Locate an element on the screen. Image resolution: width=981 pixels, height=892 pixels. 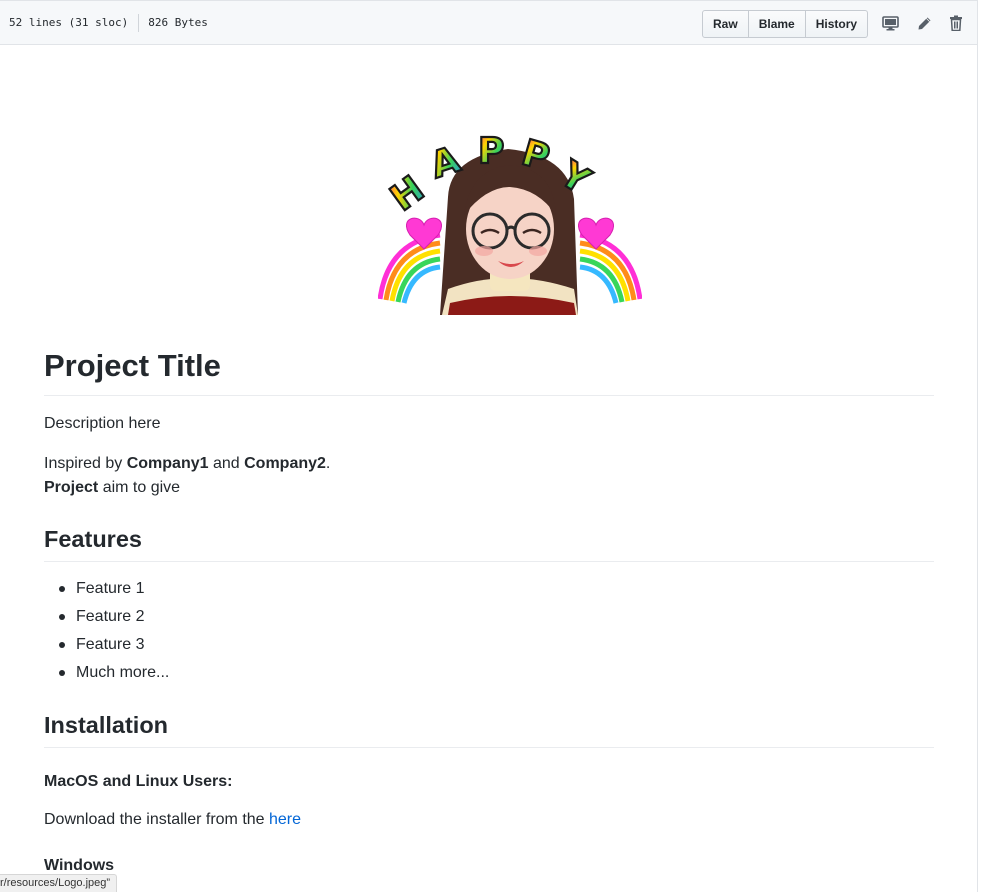
desktop-icon is located at coordinates (890, 23).